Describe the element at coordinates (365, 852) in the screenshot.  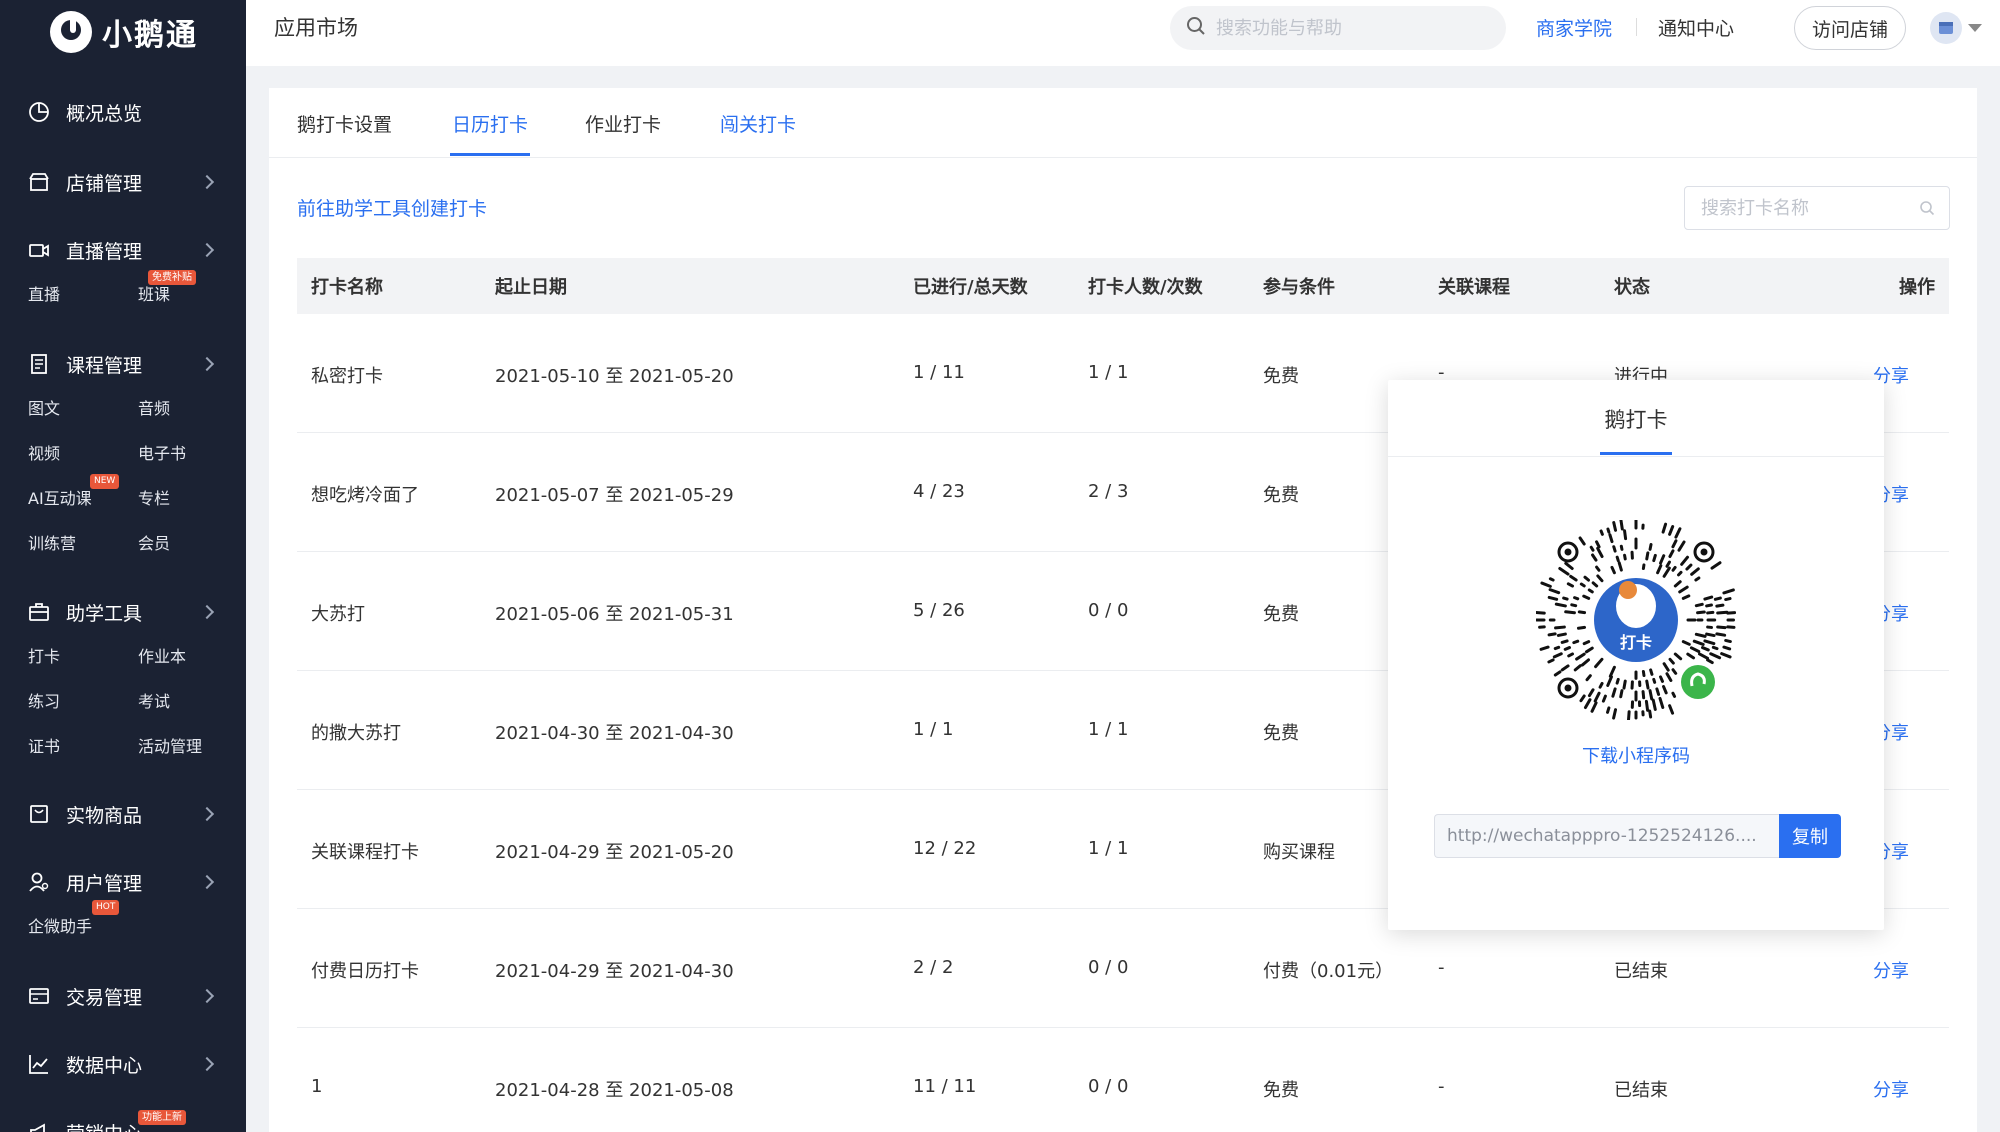
I see `cell-name: 关联课程打卡` at that location.